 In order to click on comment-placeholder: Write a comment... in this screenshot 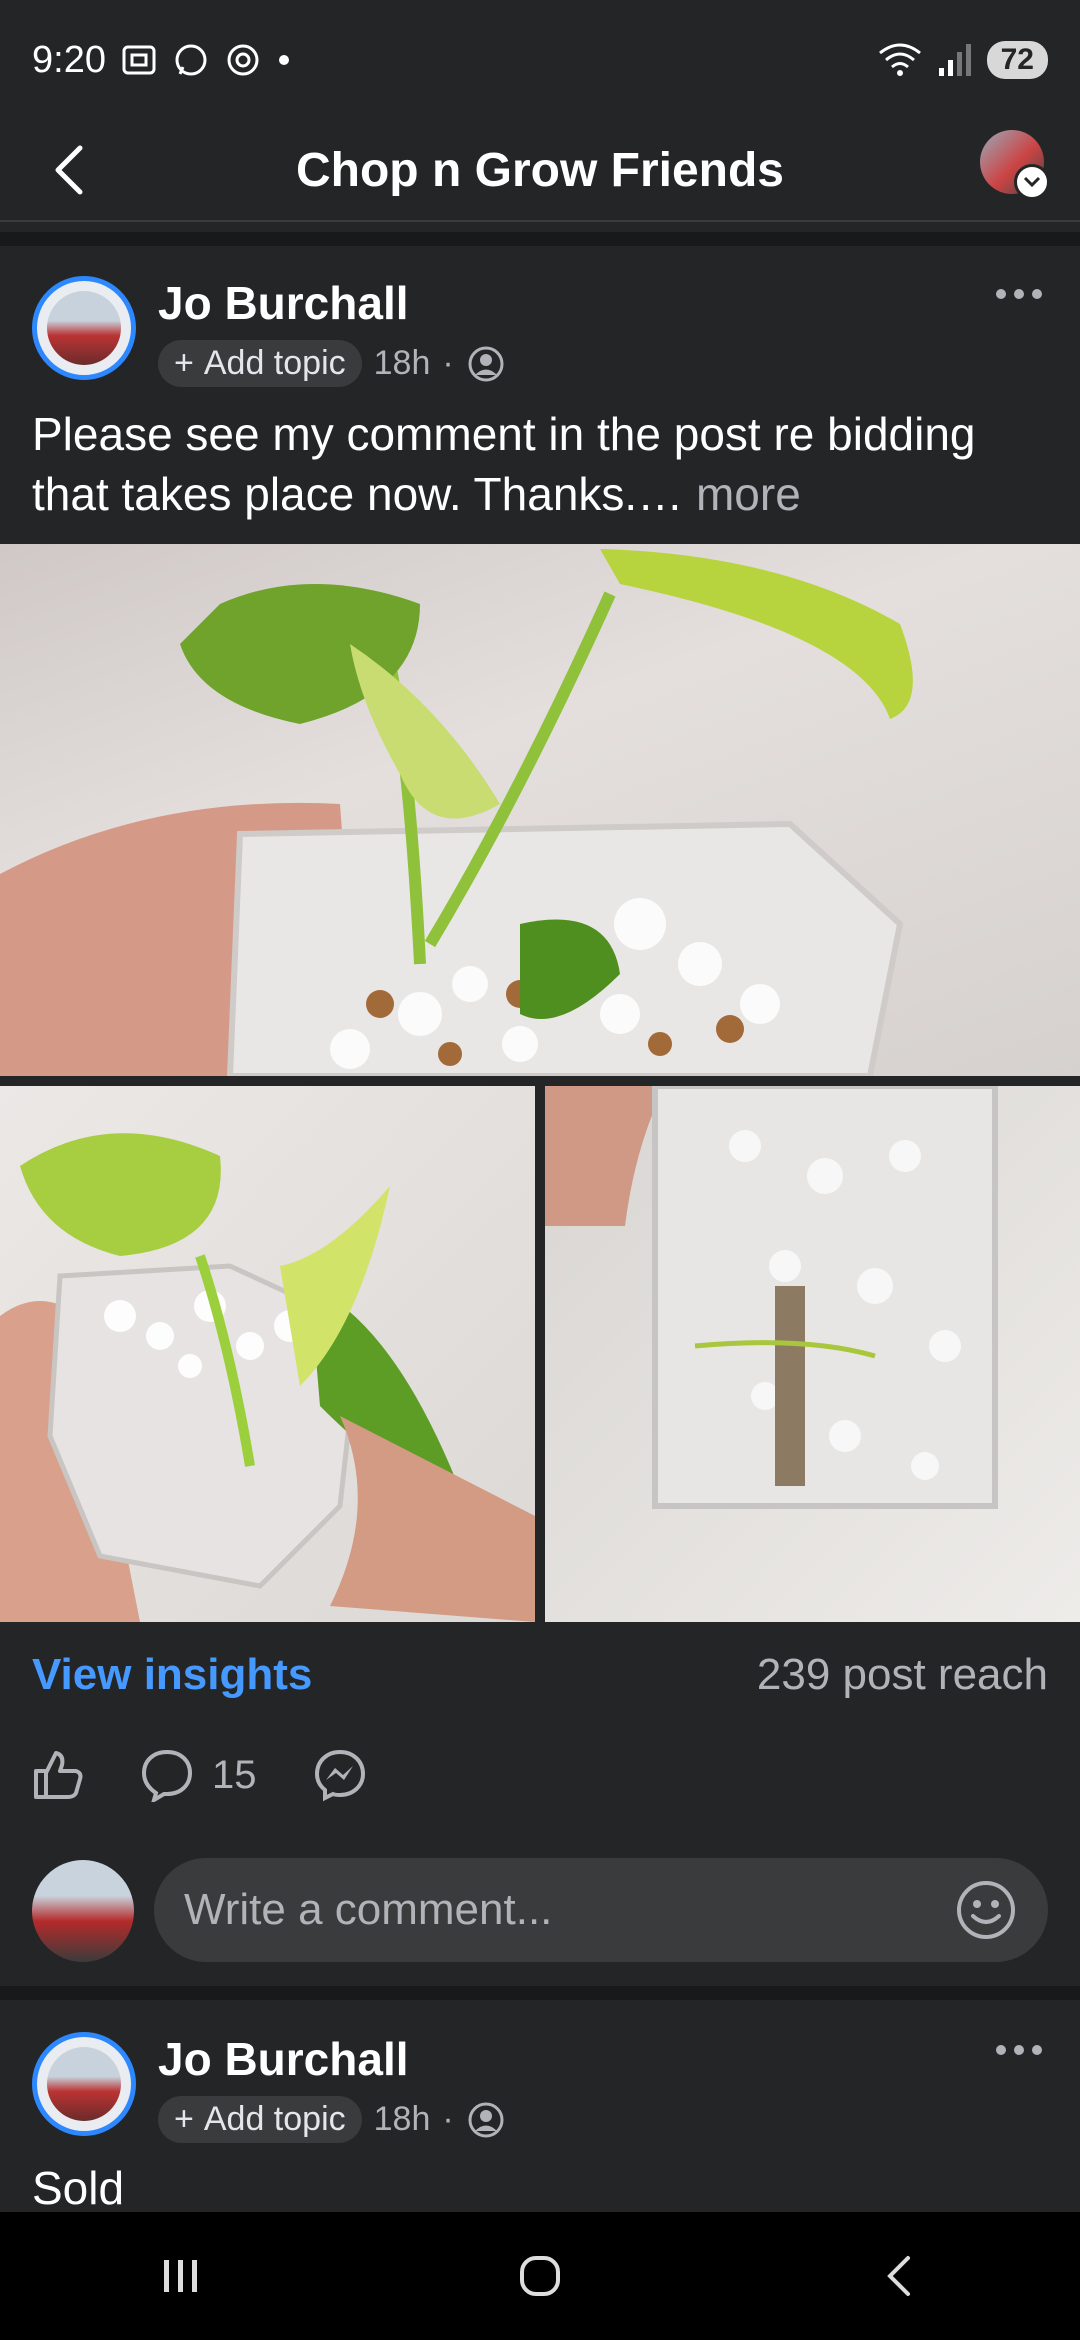, I will do `click(368, 1909)`.